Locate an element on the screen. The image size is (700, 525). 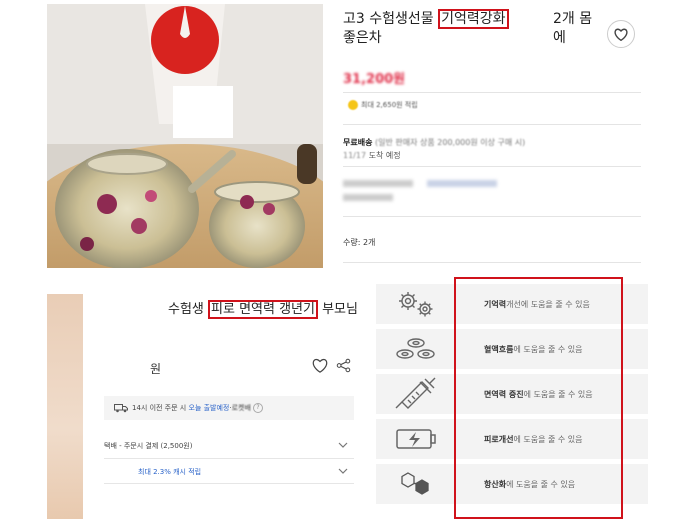
cash-reward-row: 최대 2.3% 캐시 적립 is located at coordinates (229, 472).